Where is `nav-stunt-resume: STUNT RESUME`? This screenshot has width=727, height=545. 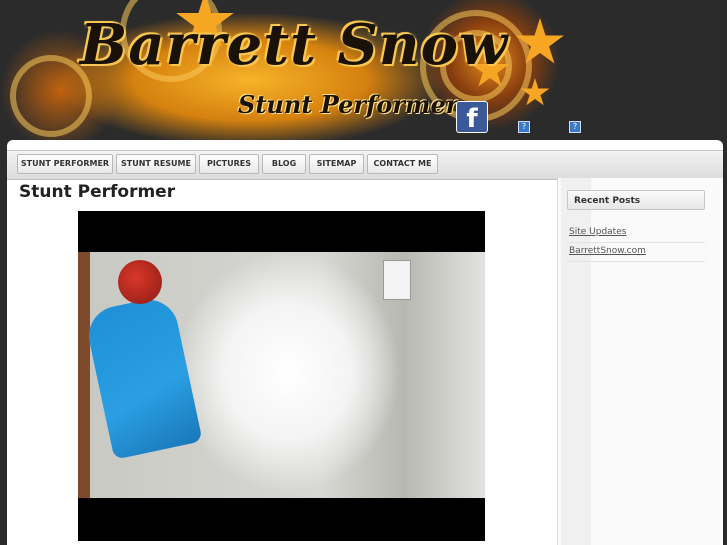 nav-stunt-resume: STUNT RESUME is located at coordinates (156, 164).